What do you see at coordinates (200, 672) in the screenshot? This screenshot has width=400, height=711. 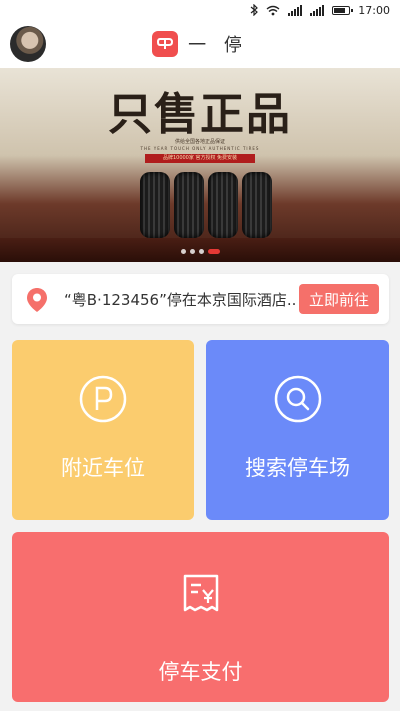 I see `parking-payment-label: 停车支付` at bounding box center [200, 672].